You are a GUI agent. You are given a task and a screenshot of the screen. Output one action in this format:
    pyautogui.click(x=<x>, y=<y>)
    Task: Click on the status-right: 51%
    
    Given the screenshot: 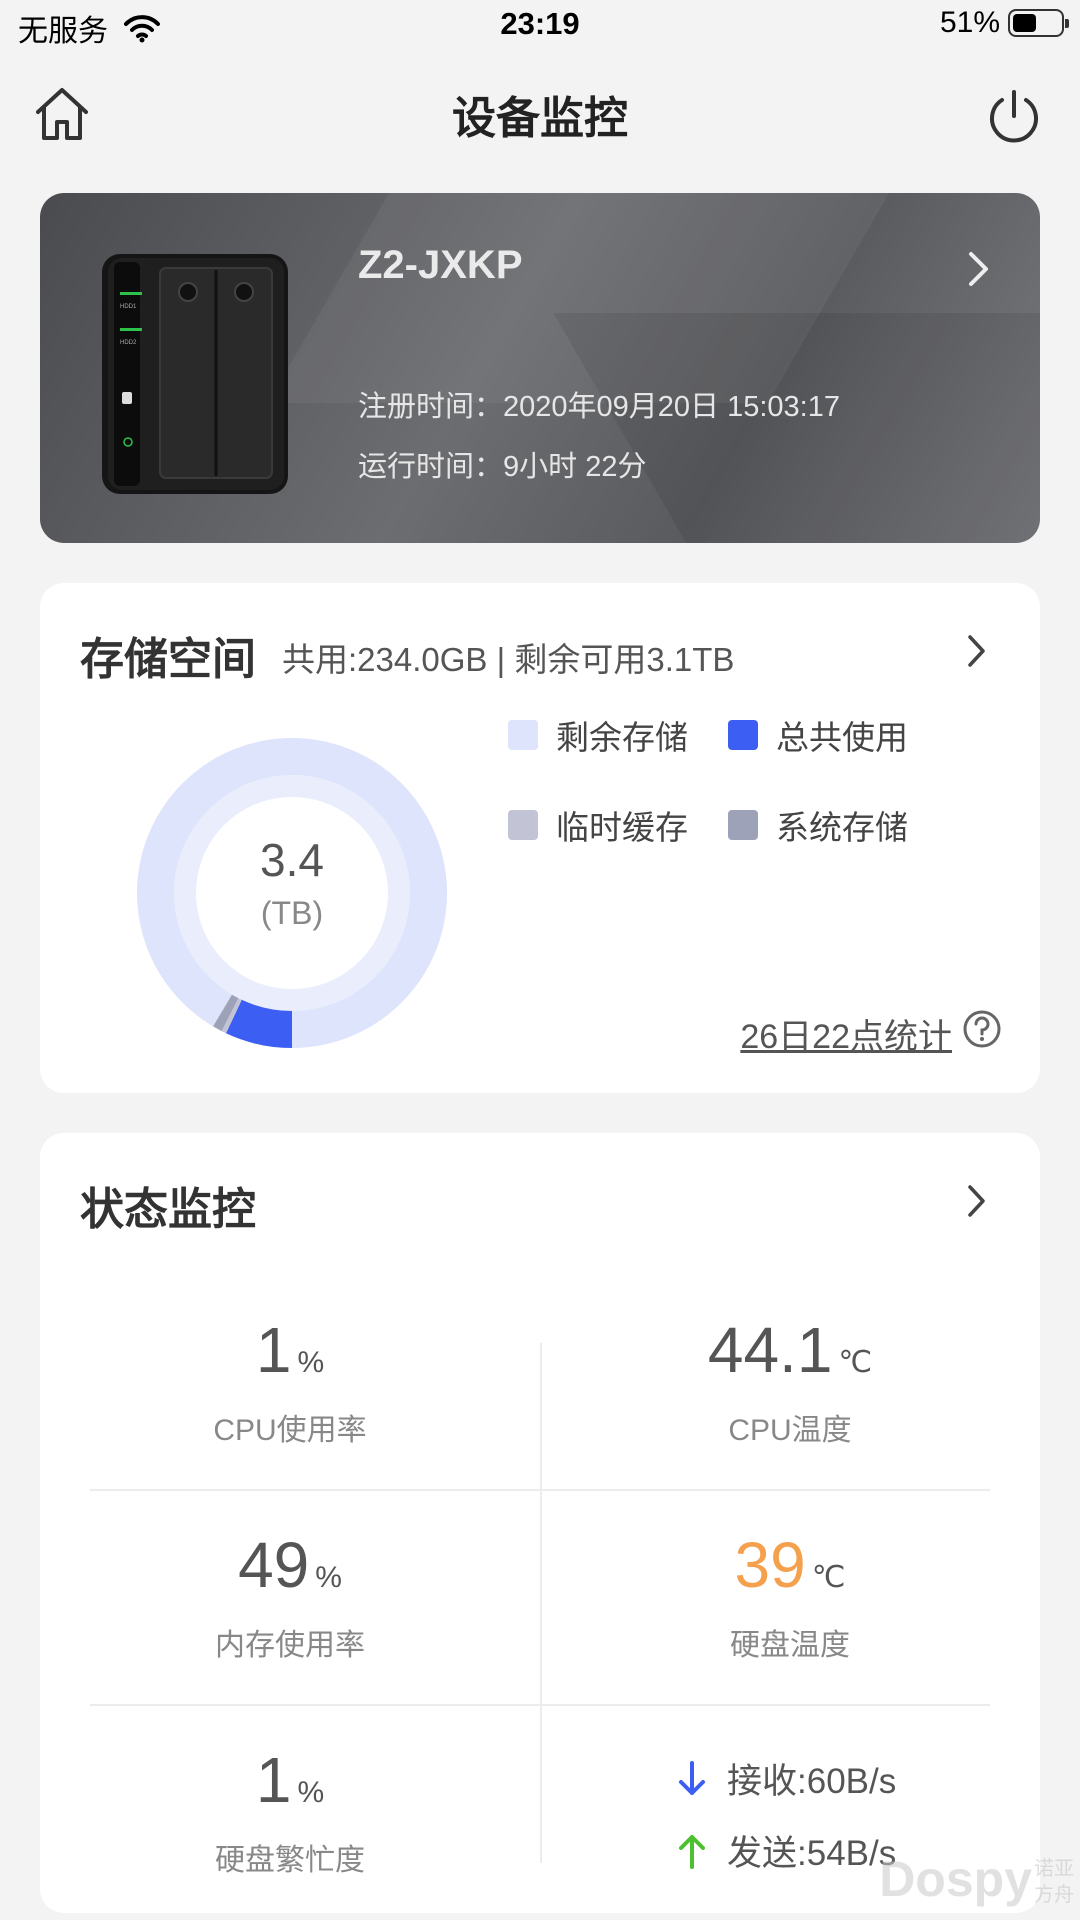 What is the action you would take?
    pyautogui.click(x=1004, y=23)
    